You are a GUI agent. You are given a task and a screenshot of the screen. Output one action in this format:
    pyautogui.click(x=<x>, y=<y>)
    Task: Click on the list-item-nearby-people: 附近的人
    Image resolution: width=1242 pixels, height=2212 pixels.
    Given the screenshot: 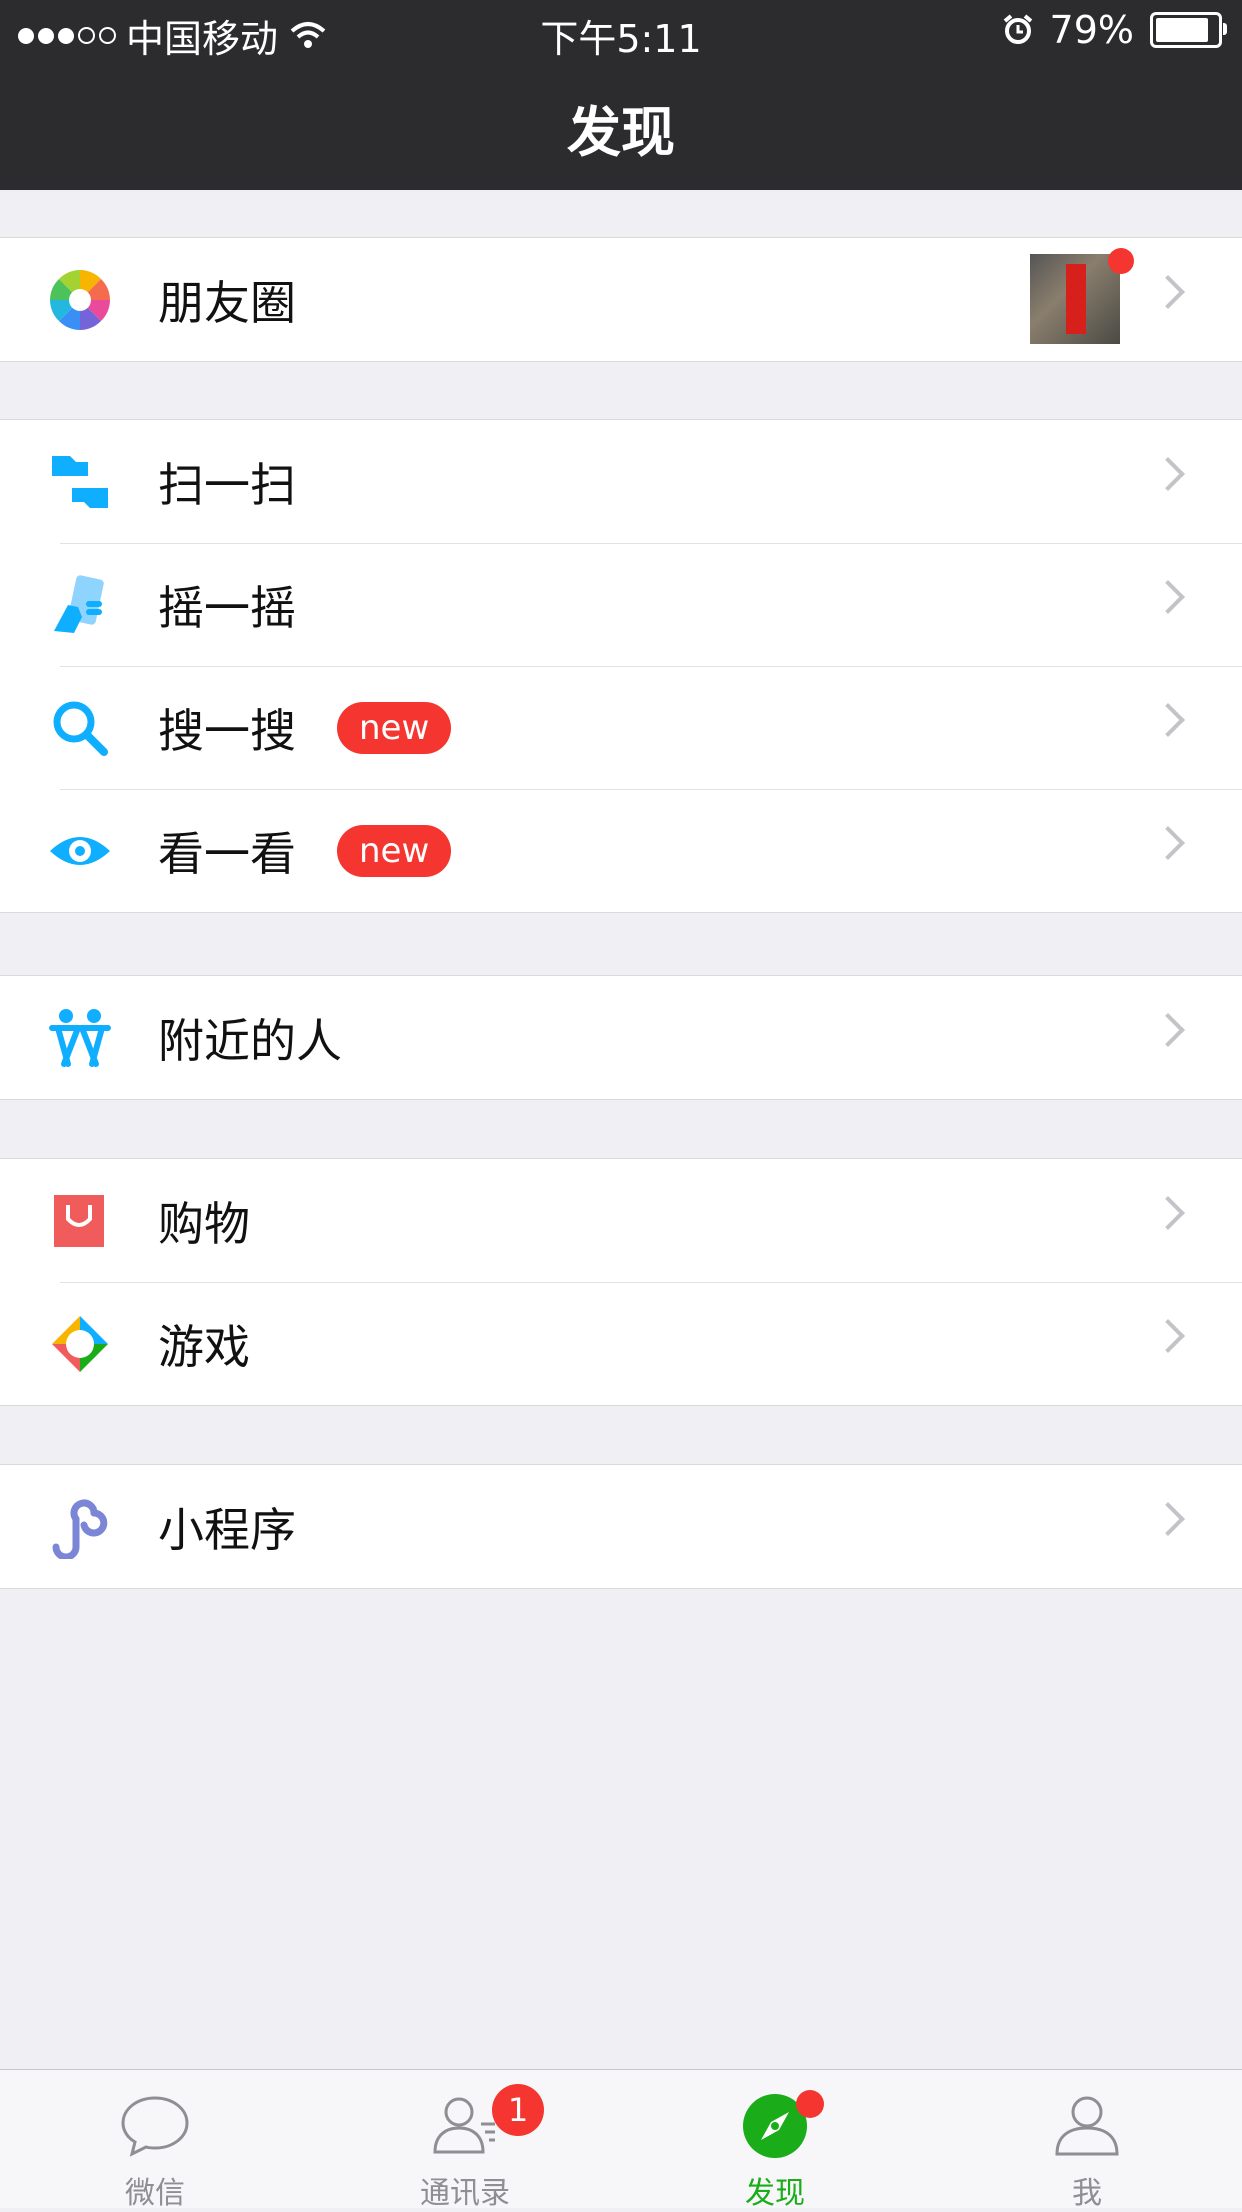 What is the action you would take?
    pyautogui.click(x=621, y=1037)
    